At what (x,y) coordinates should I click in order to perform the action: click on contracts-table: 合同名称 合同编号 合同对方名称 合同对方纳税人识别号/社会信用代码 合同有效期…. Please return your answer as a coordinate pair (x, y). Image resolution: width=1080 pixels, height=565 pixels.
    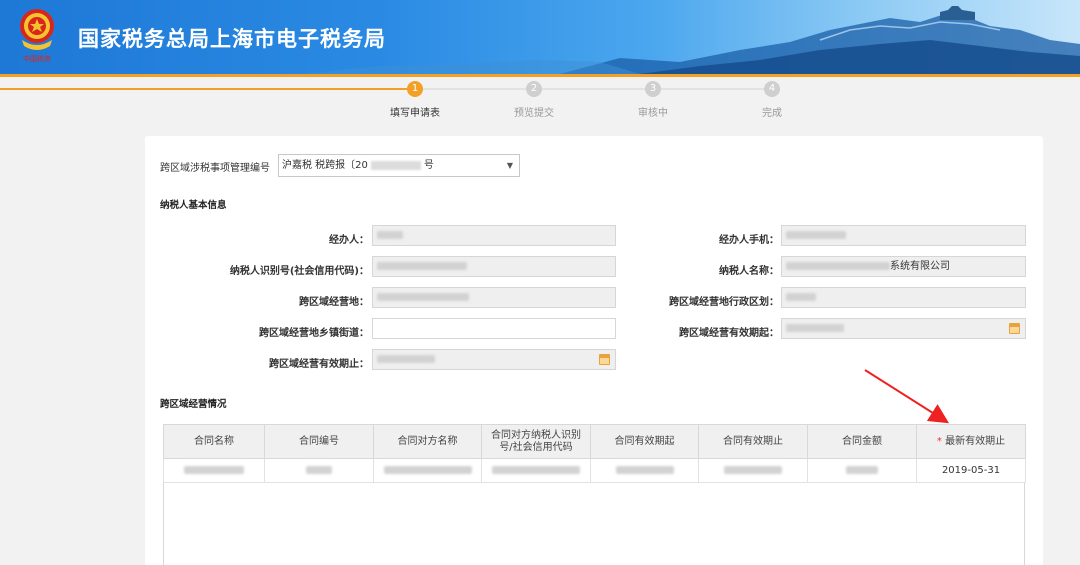
    Looking at the image, I should click on (594, 453).